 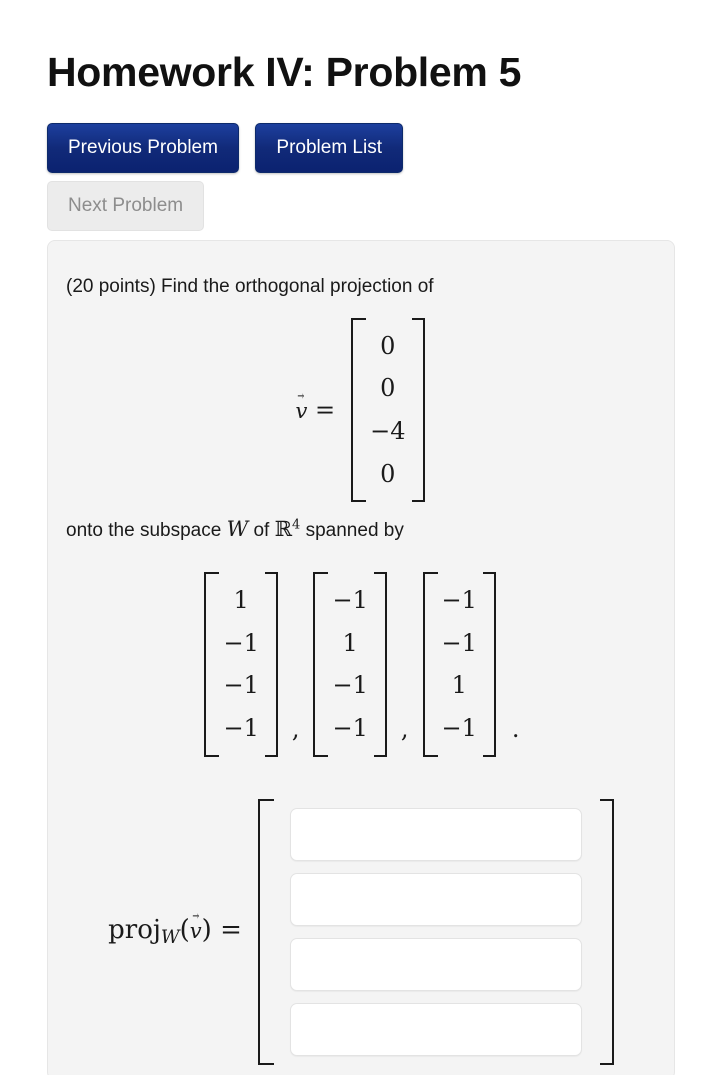 I want to click on navigation-buttons: Previous Problem Problem List, so click(x=225, y=148).